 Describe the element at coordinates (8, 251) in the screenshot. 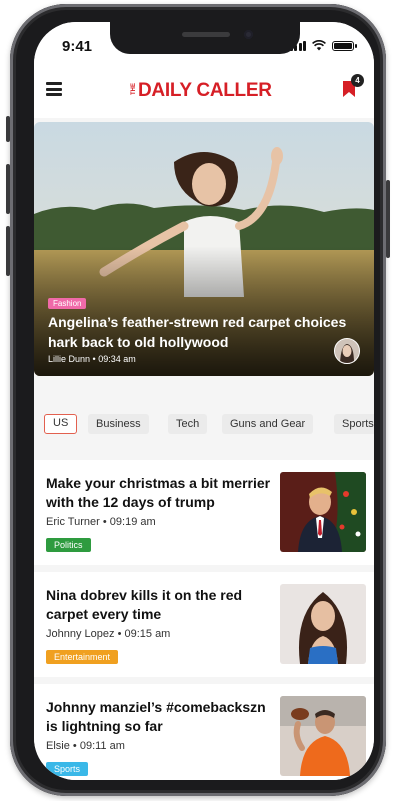

I see `volume-down-button` at that location.